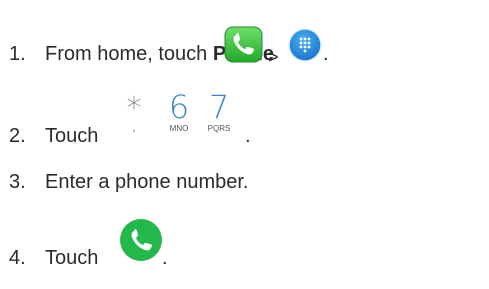  I want to click on seven-key-main: 7, so click(219, 107).